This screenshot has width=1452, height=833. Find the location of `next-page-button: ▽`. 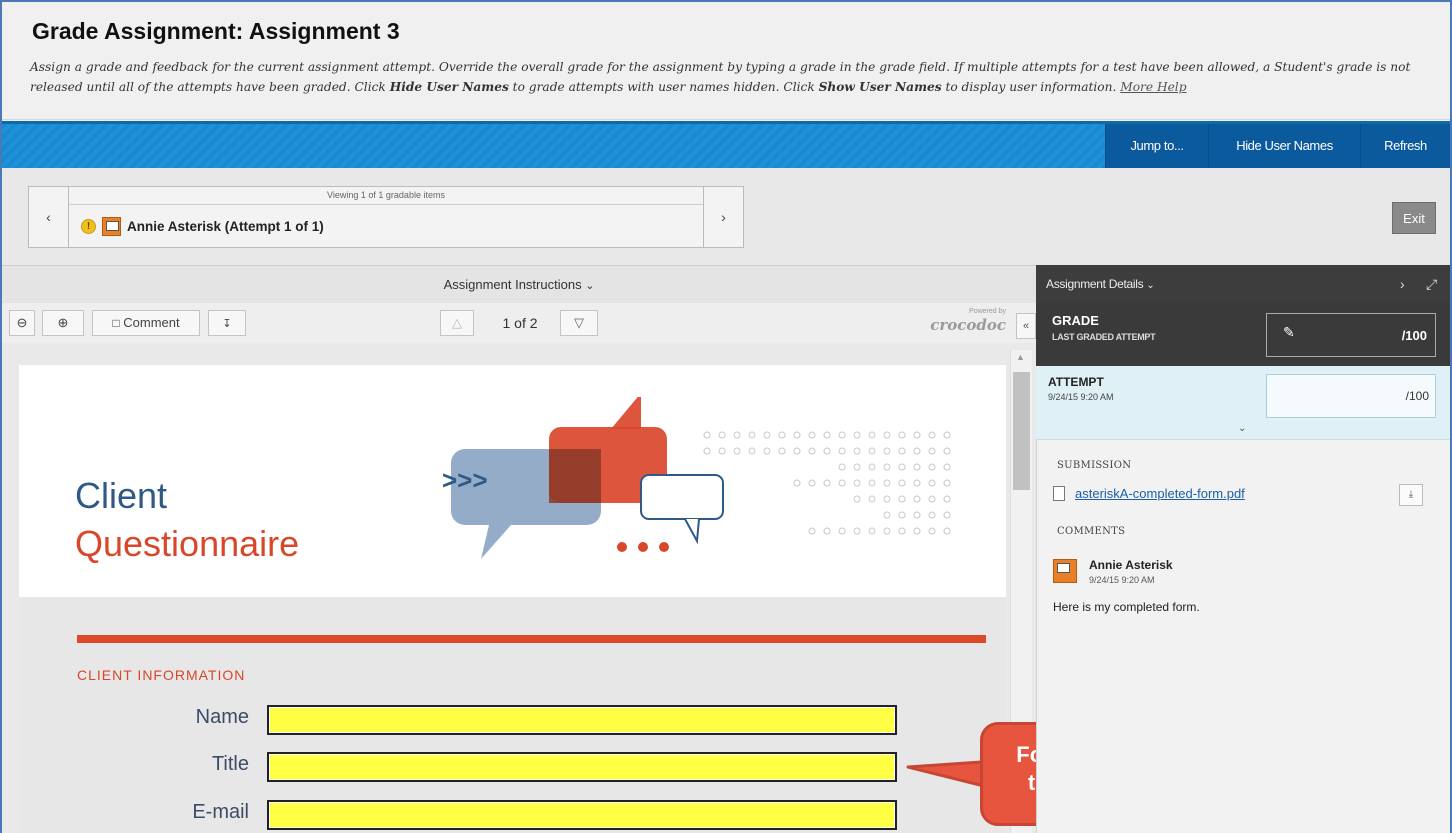

next-page-button: ▽ is located at coordinates (579, 323).